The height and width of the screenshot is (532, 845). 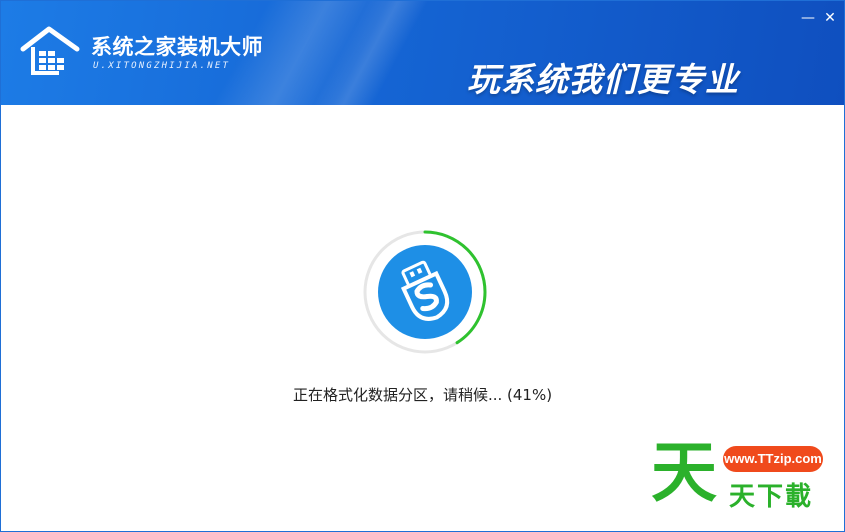 I want to click on slogan: 玩系统我们更专业, so click(x=603, y=79).